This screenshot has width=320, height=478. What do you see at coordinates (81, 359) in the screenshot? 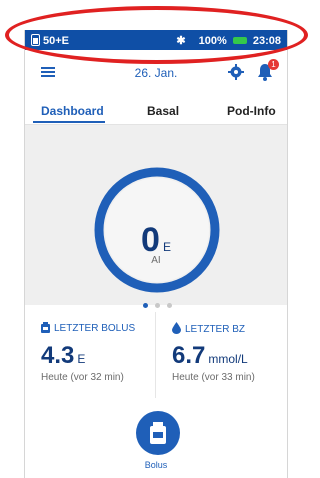
I see `last-bolus-unit: E` at bounding box center [81, 359].